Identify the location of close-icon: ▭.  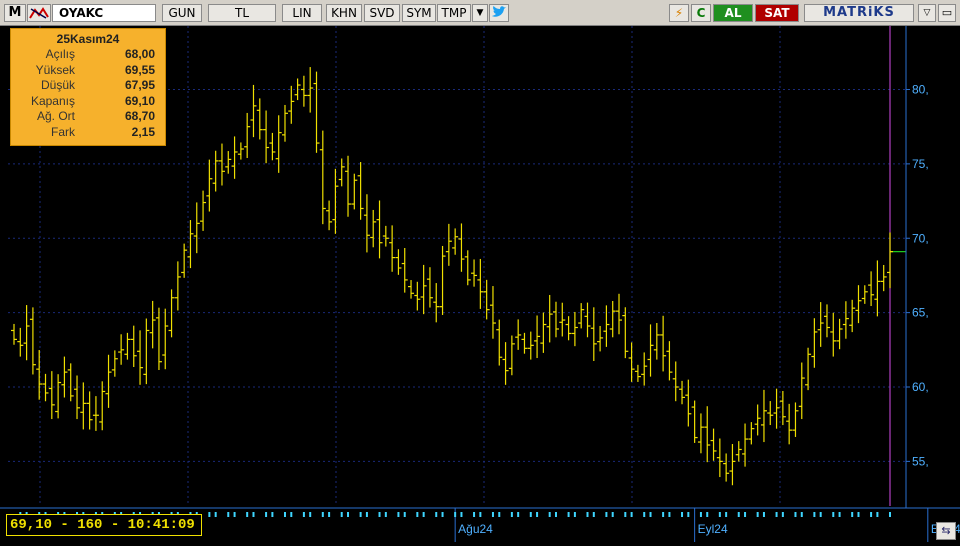
(947, 13).